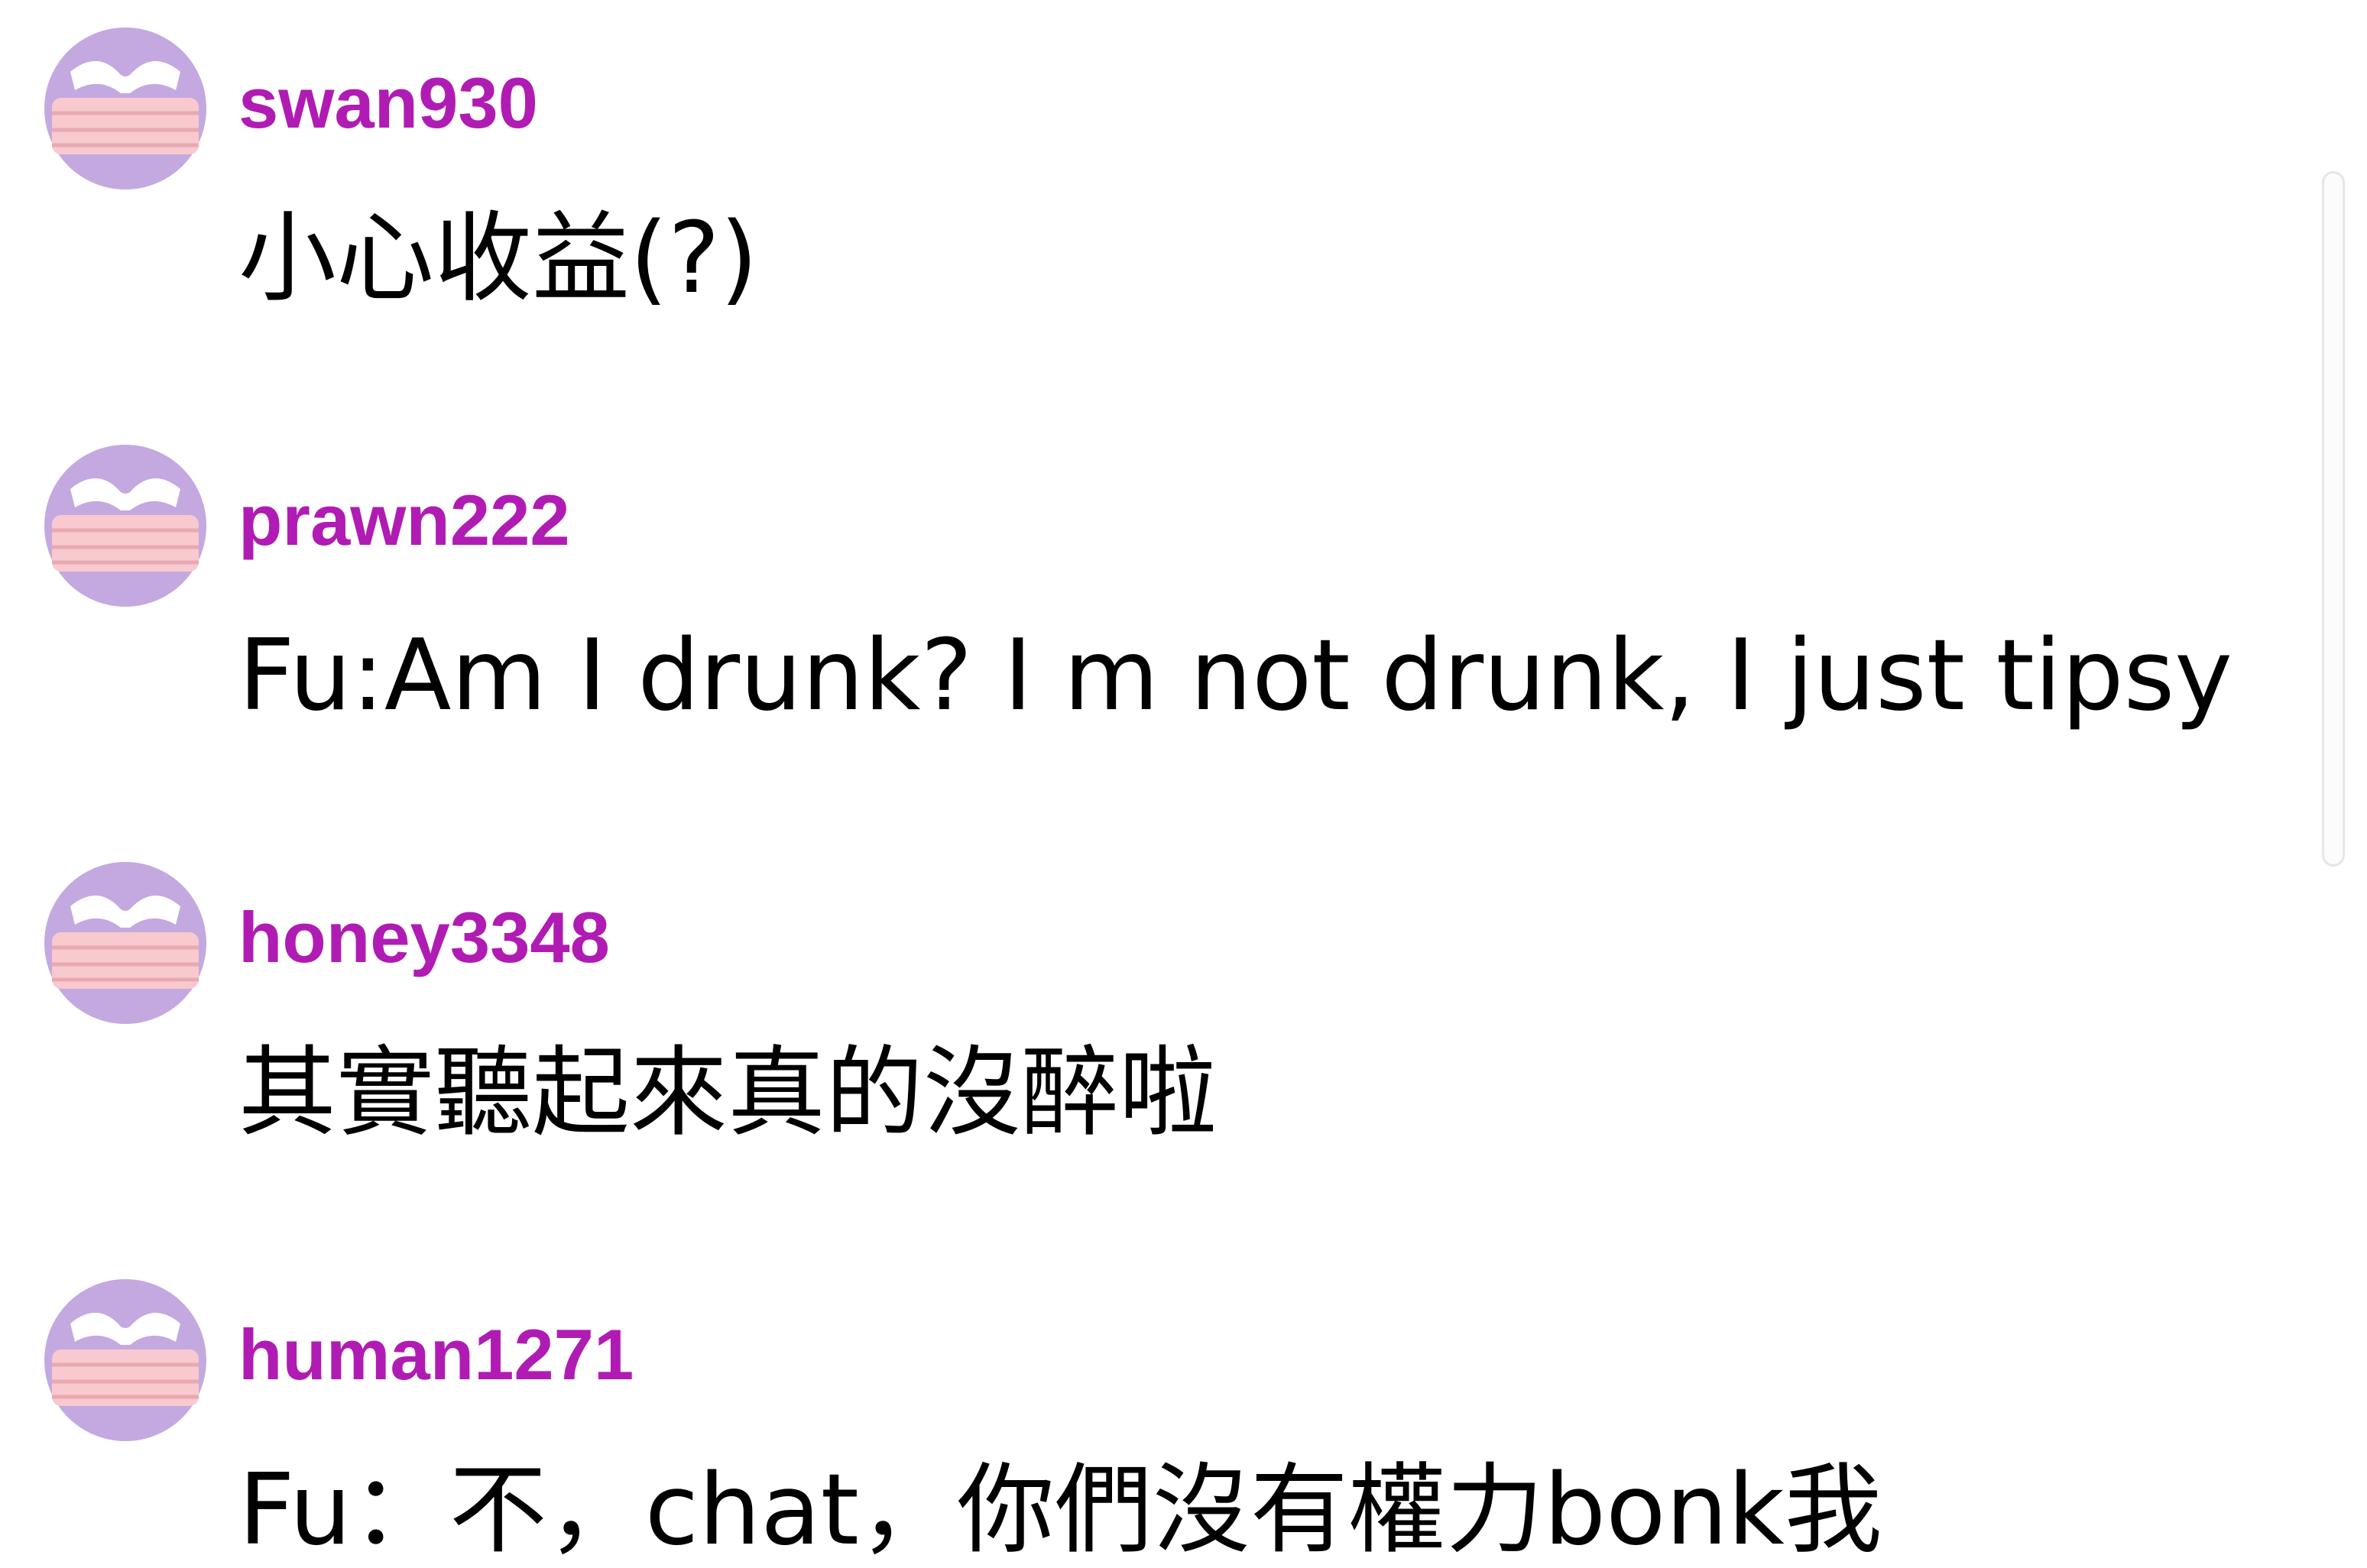 The image size is (2367, 1568). Describe the element at coordinates (728, 1093) in the screenshot. I see `message-text: 其實聽起來真的沒醉啦` at that location.